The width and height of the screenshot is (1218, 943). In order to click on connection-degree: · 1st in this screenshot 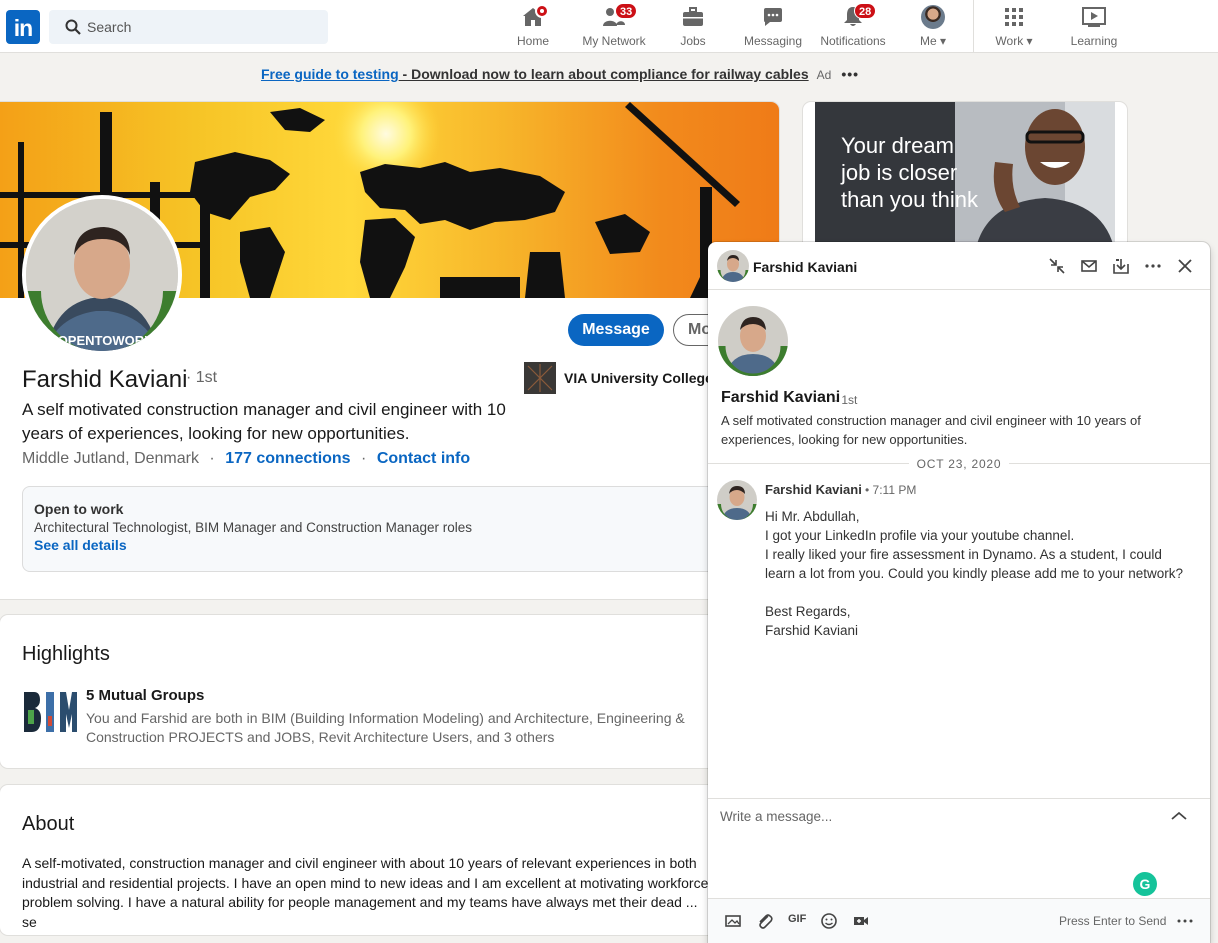, I will do `click(202, 377)`.